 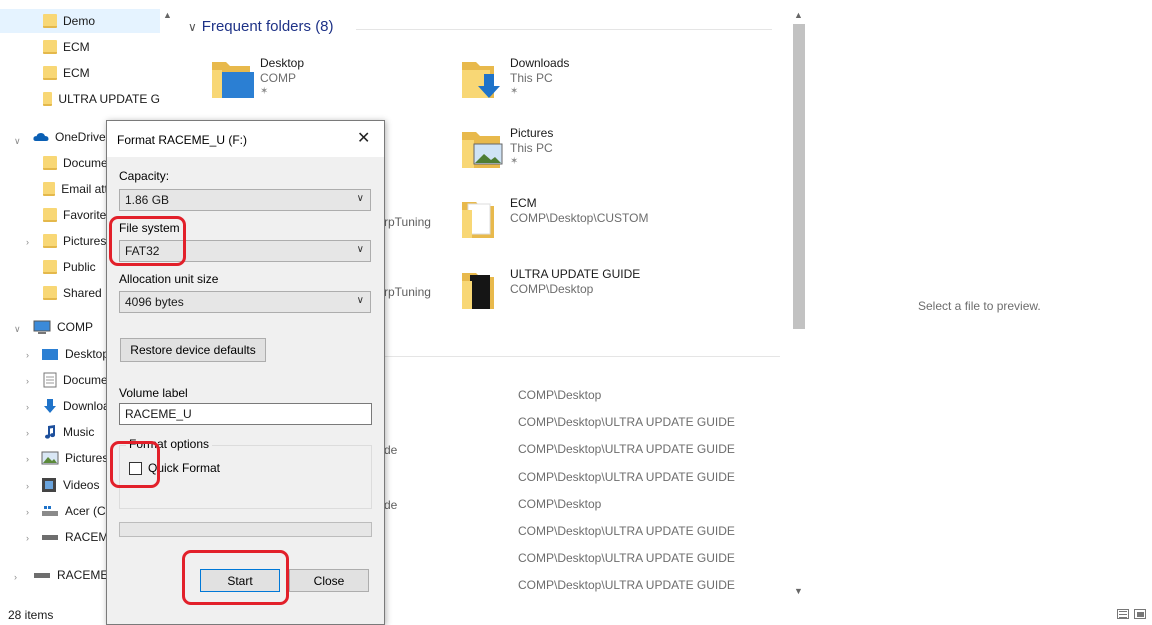 I want to click on downloads-folder-icon, so click(x=481, y=80).